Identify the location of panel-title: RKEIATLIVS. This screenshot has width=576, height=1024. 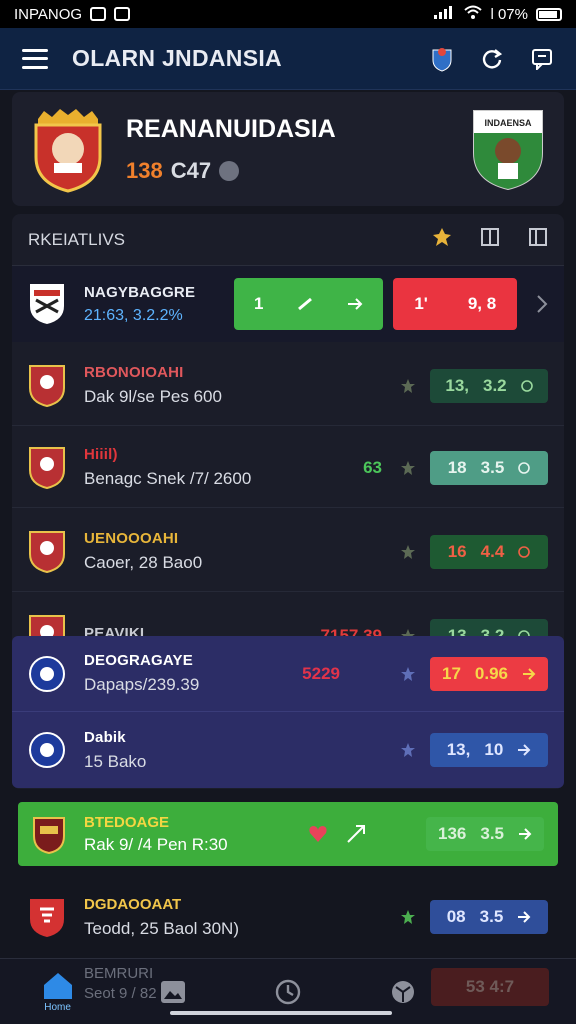
(76, 239).